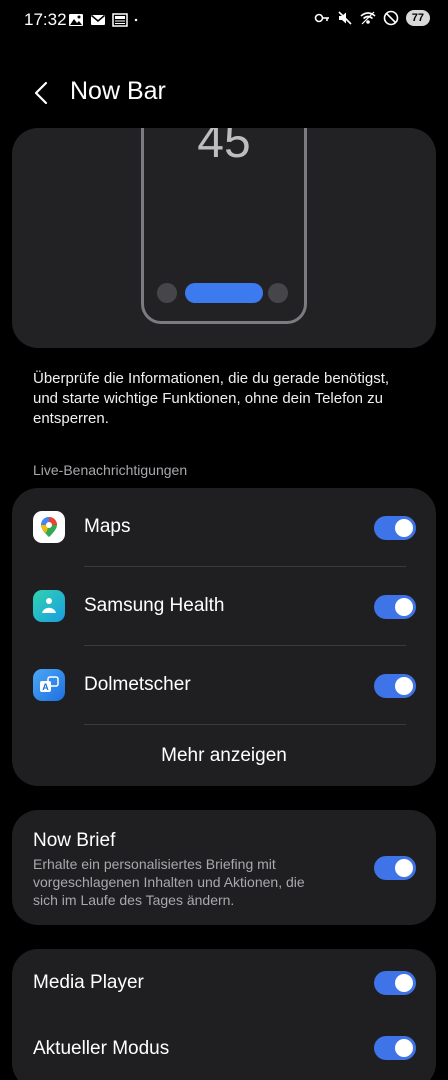 The width and height of the screenshot is (448, 1080). What do you see at coordinates (49, 606) in the screenshot?
I see `samsung-health-icon` at bounding box center [49, 606].